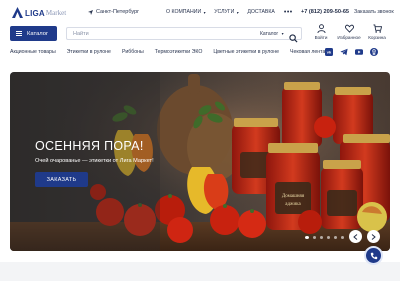  I want to click on favorites-button: Избранное, so click(349, 32).